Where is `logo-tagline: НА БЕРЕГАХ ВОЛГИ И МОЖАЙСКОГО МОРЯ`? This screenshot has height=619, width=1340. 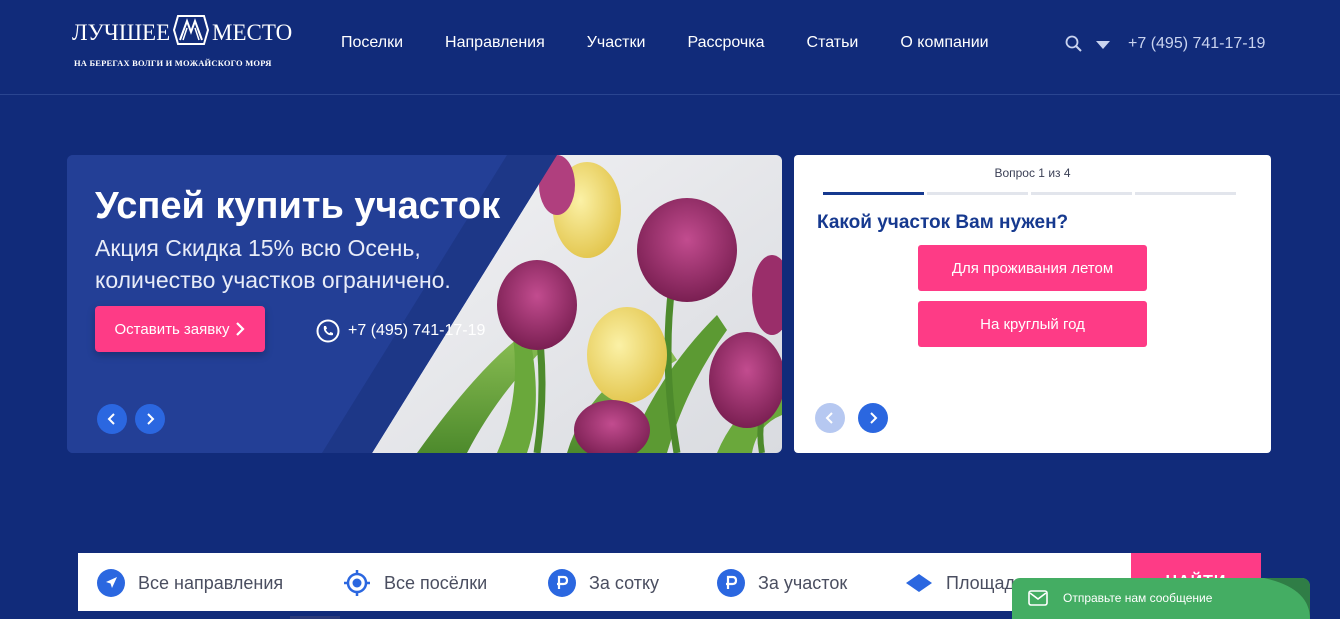
logo-tagline: НА БЕРЕГАХ ВОЛГИ И МОЖАЙСКОГО МОРЯ is located at coordinates (173, 63).